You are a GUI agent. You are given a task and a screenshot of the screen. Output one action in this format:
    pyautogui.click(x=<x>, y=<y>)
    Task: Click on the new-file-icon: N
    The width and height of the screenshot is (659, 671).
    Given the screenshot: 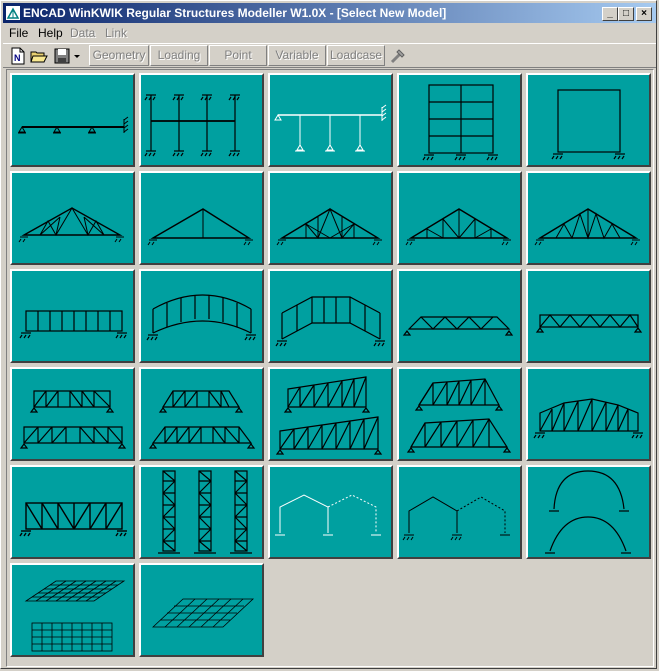 What is the action you would take?
    pyautogui.click(x=18, y=56)
    